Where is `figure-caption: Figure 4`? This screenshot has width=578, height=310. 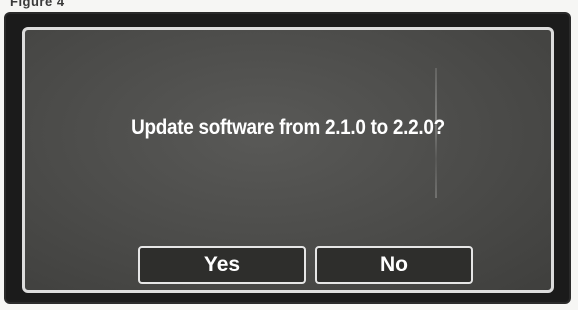 figure-caption: Figure 4 is located at coordinates (37, 4).